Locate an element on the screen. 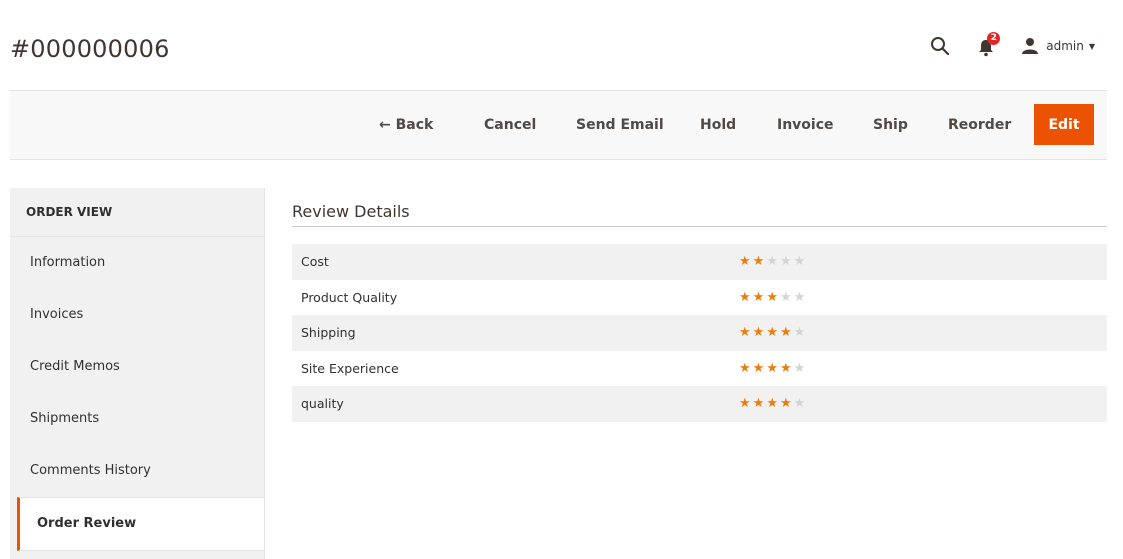 The width and height of the screenshot is (1123, 559). sidebar-item-shipments: Shipments is located at coordinates (137, 419).